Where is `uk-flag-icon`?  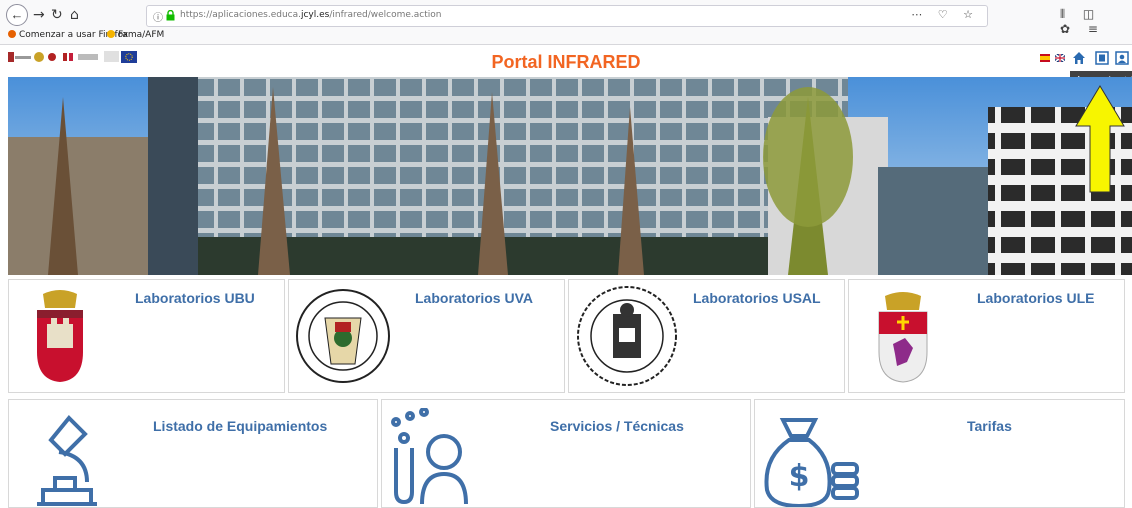
uk-flag-icon is located at coordinates (1060, 58).